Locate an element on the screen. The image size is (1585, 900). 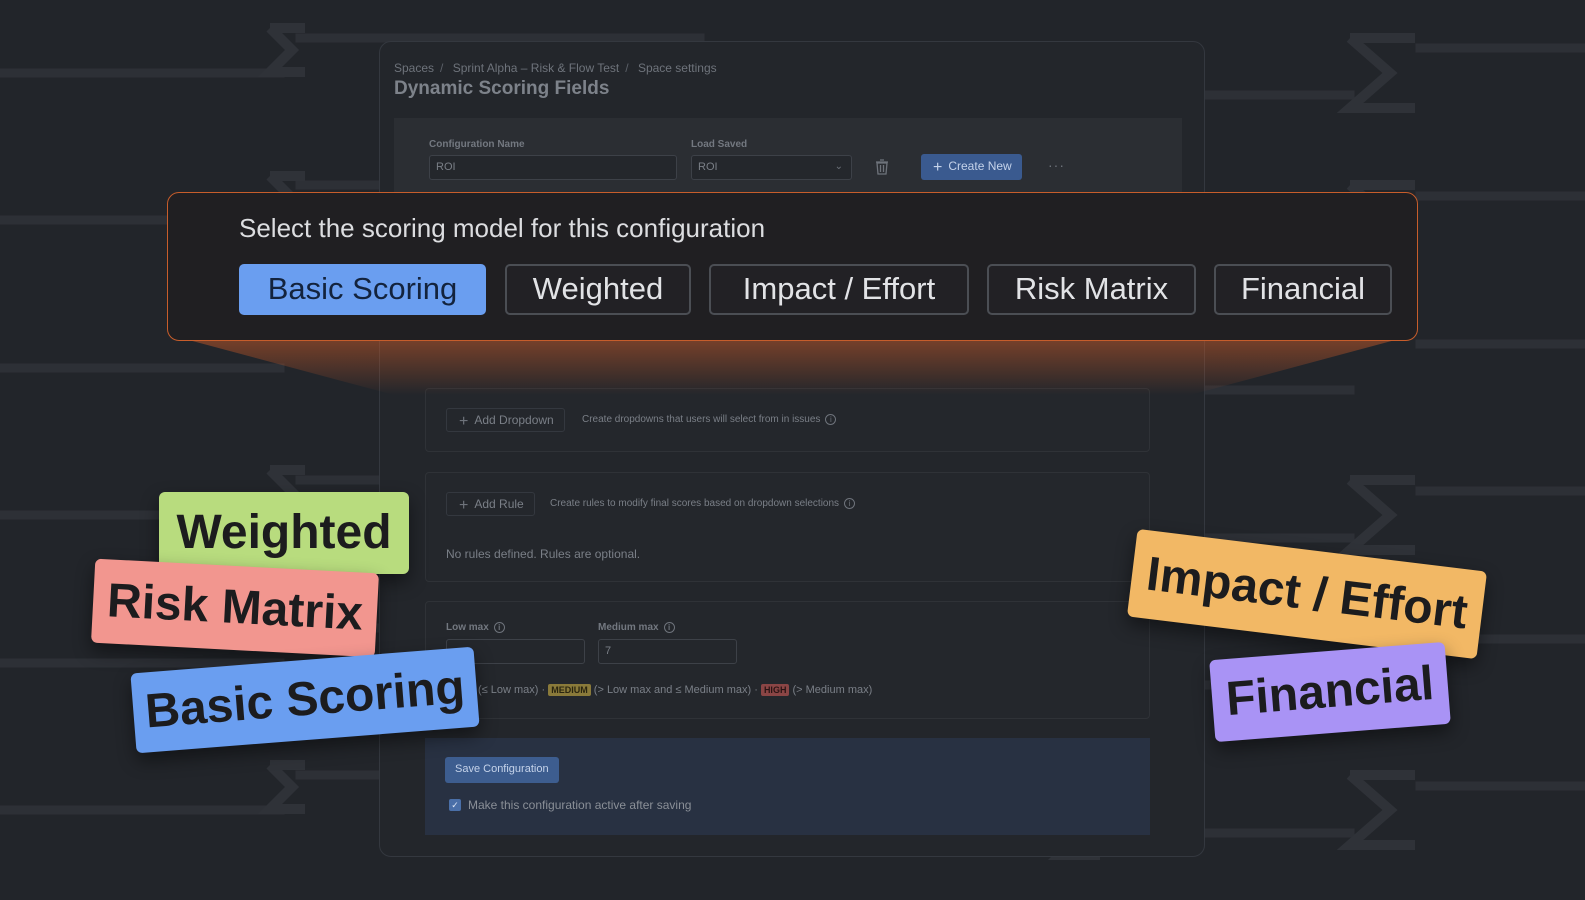
add-rule-button: + Add Rule is located at coordinates (490, 504).